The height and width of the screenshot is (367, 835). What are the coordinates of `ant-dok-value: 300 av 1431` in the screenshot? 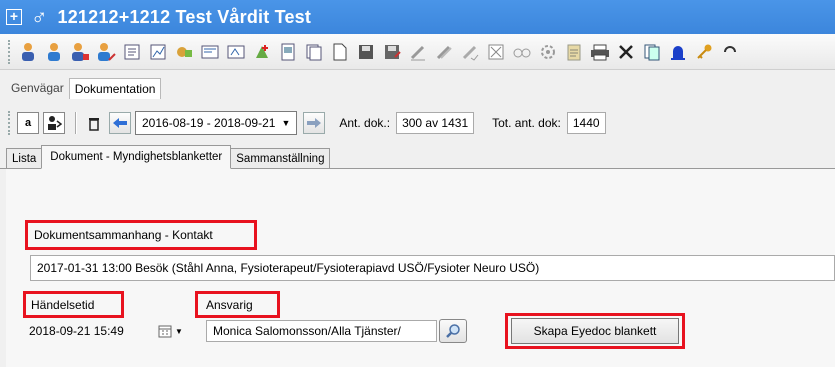 It's located at (435, 123).